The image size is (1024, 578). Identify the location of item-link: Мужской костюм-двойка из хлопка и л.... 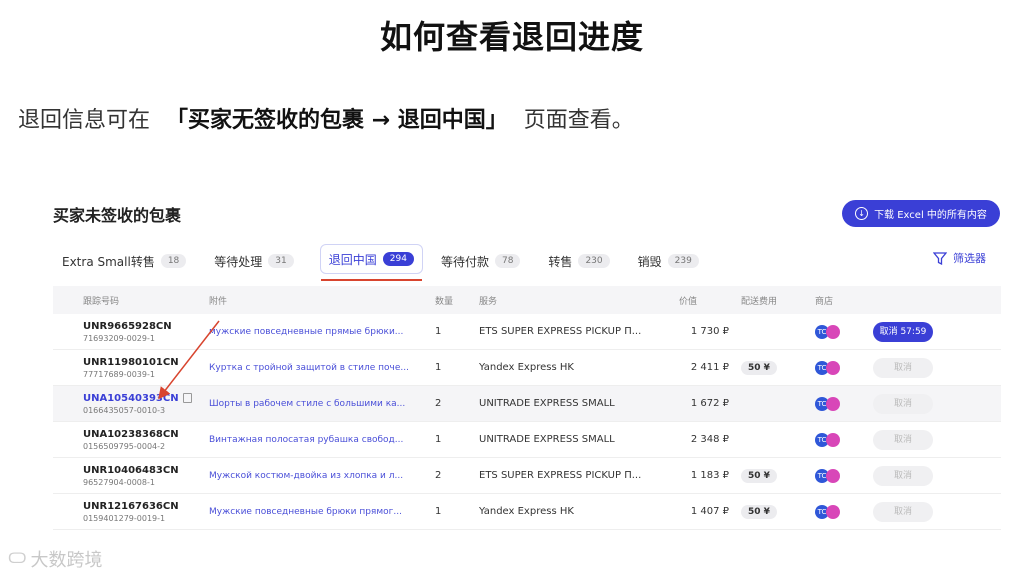
(306, 476).